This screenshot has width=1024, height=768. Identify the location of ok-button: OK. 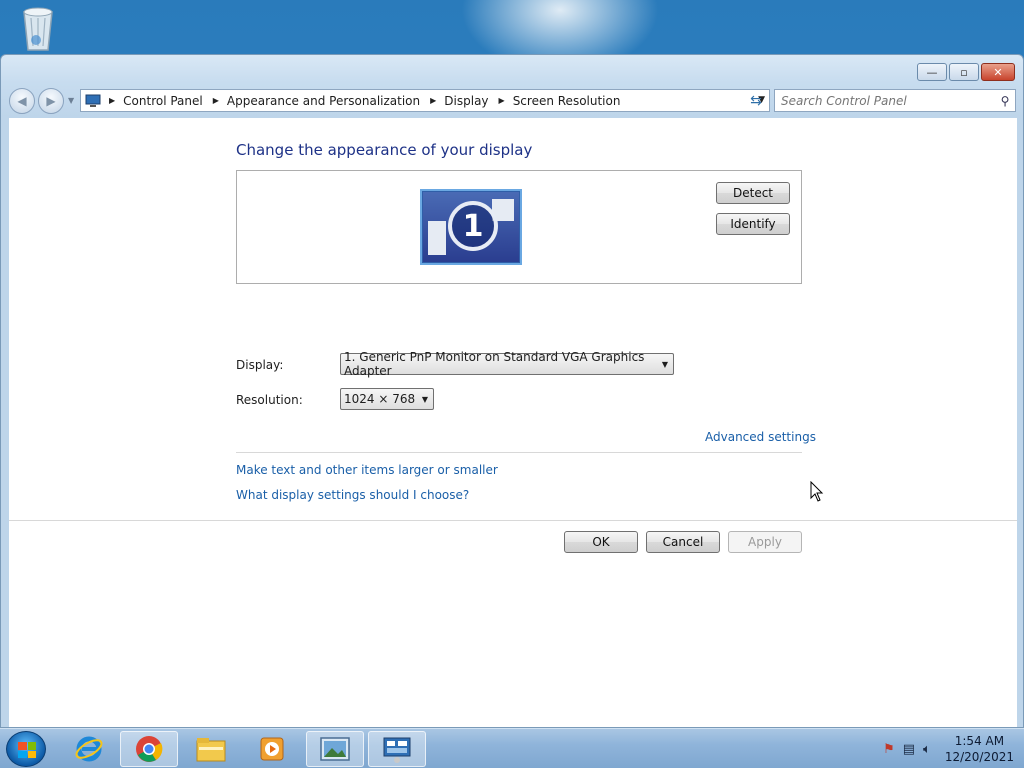
(601, 542).